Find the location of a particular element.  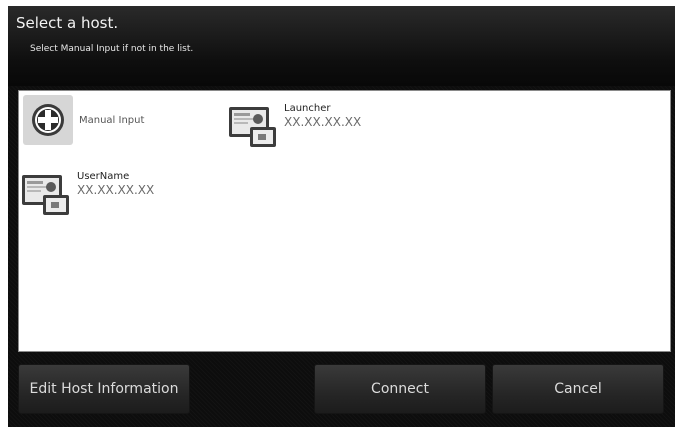

manual-input-tile is located at coordinates (48, 120).